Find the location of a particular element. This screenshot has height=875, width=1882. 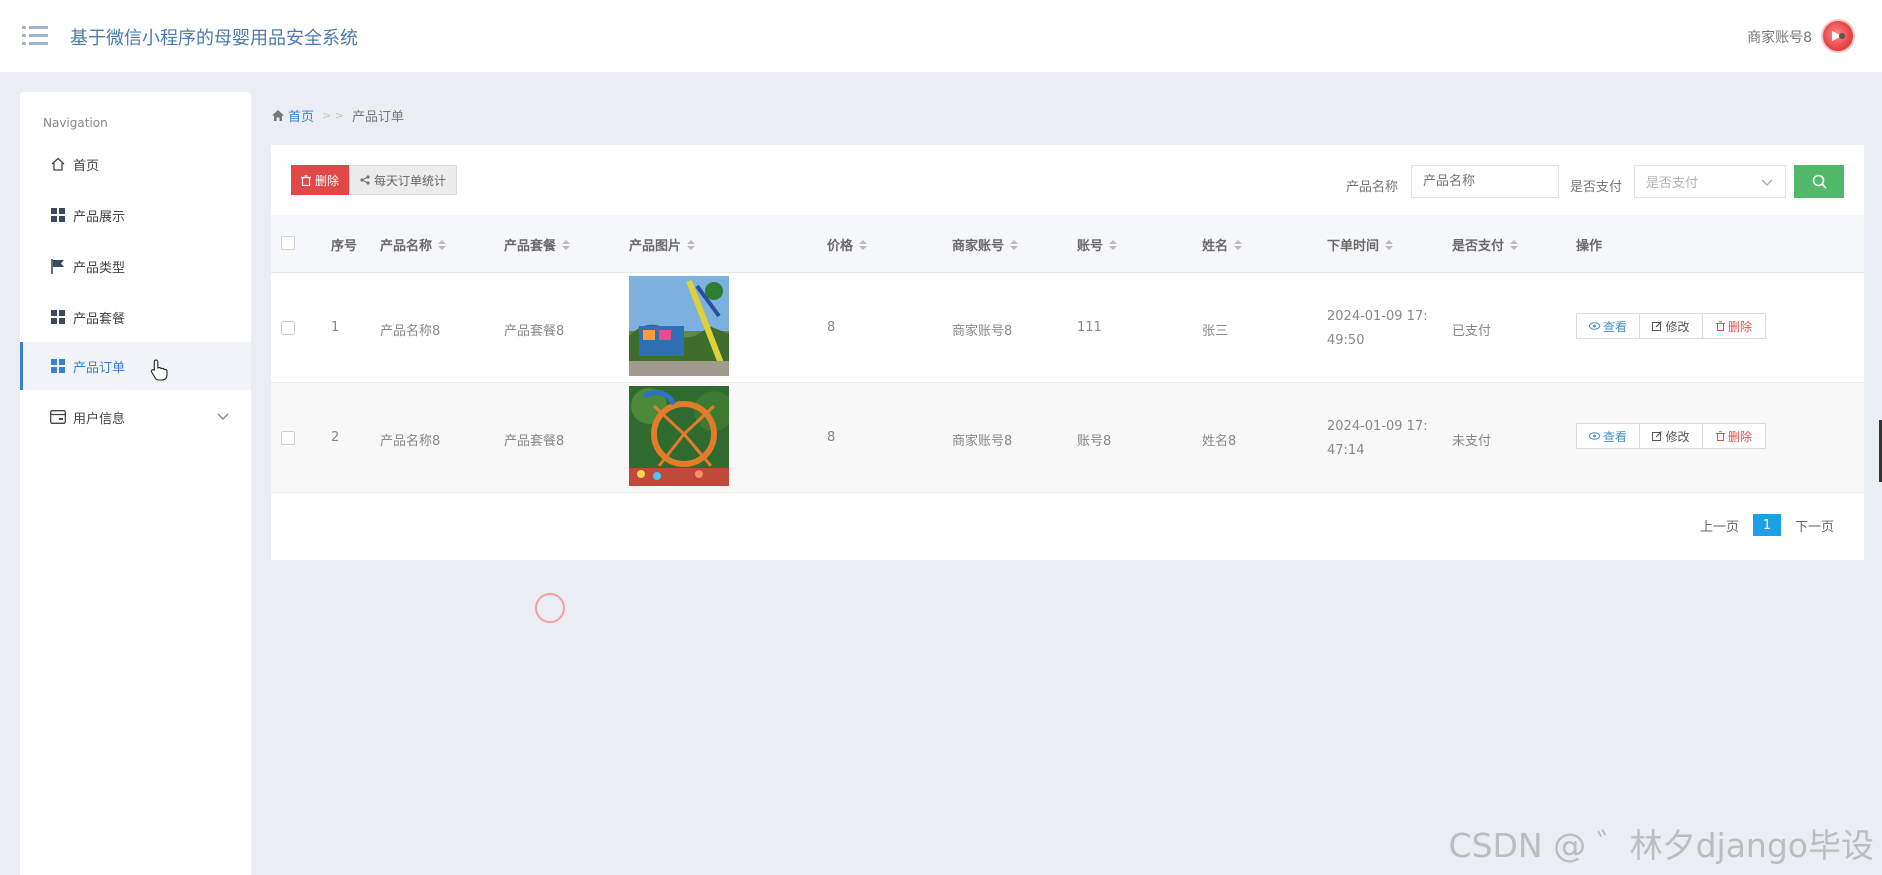

select-all-checkbox is located at coordinates (288, 243).